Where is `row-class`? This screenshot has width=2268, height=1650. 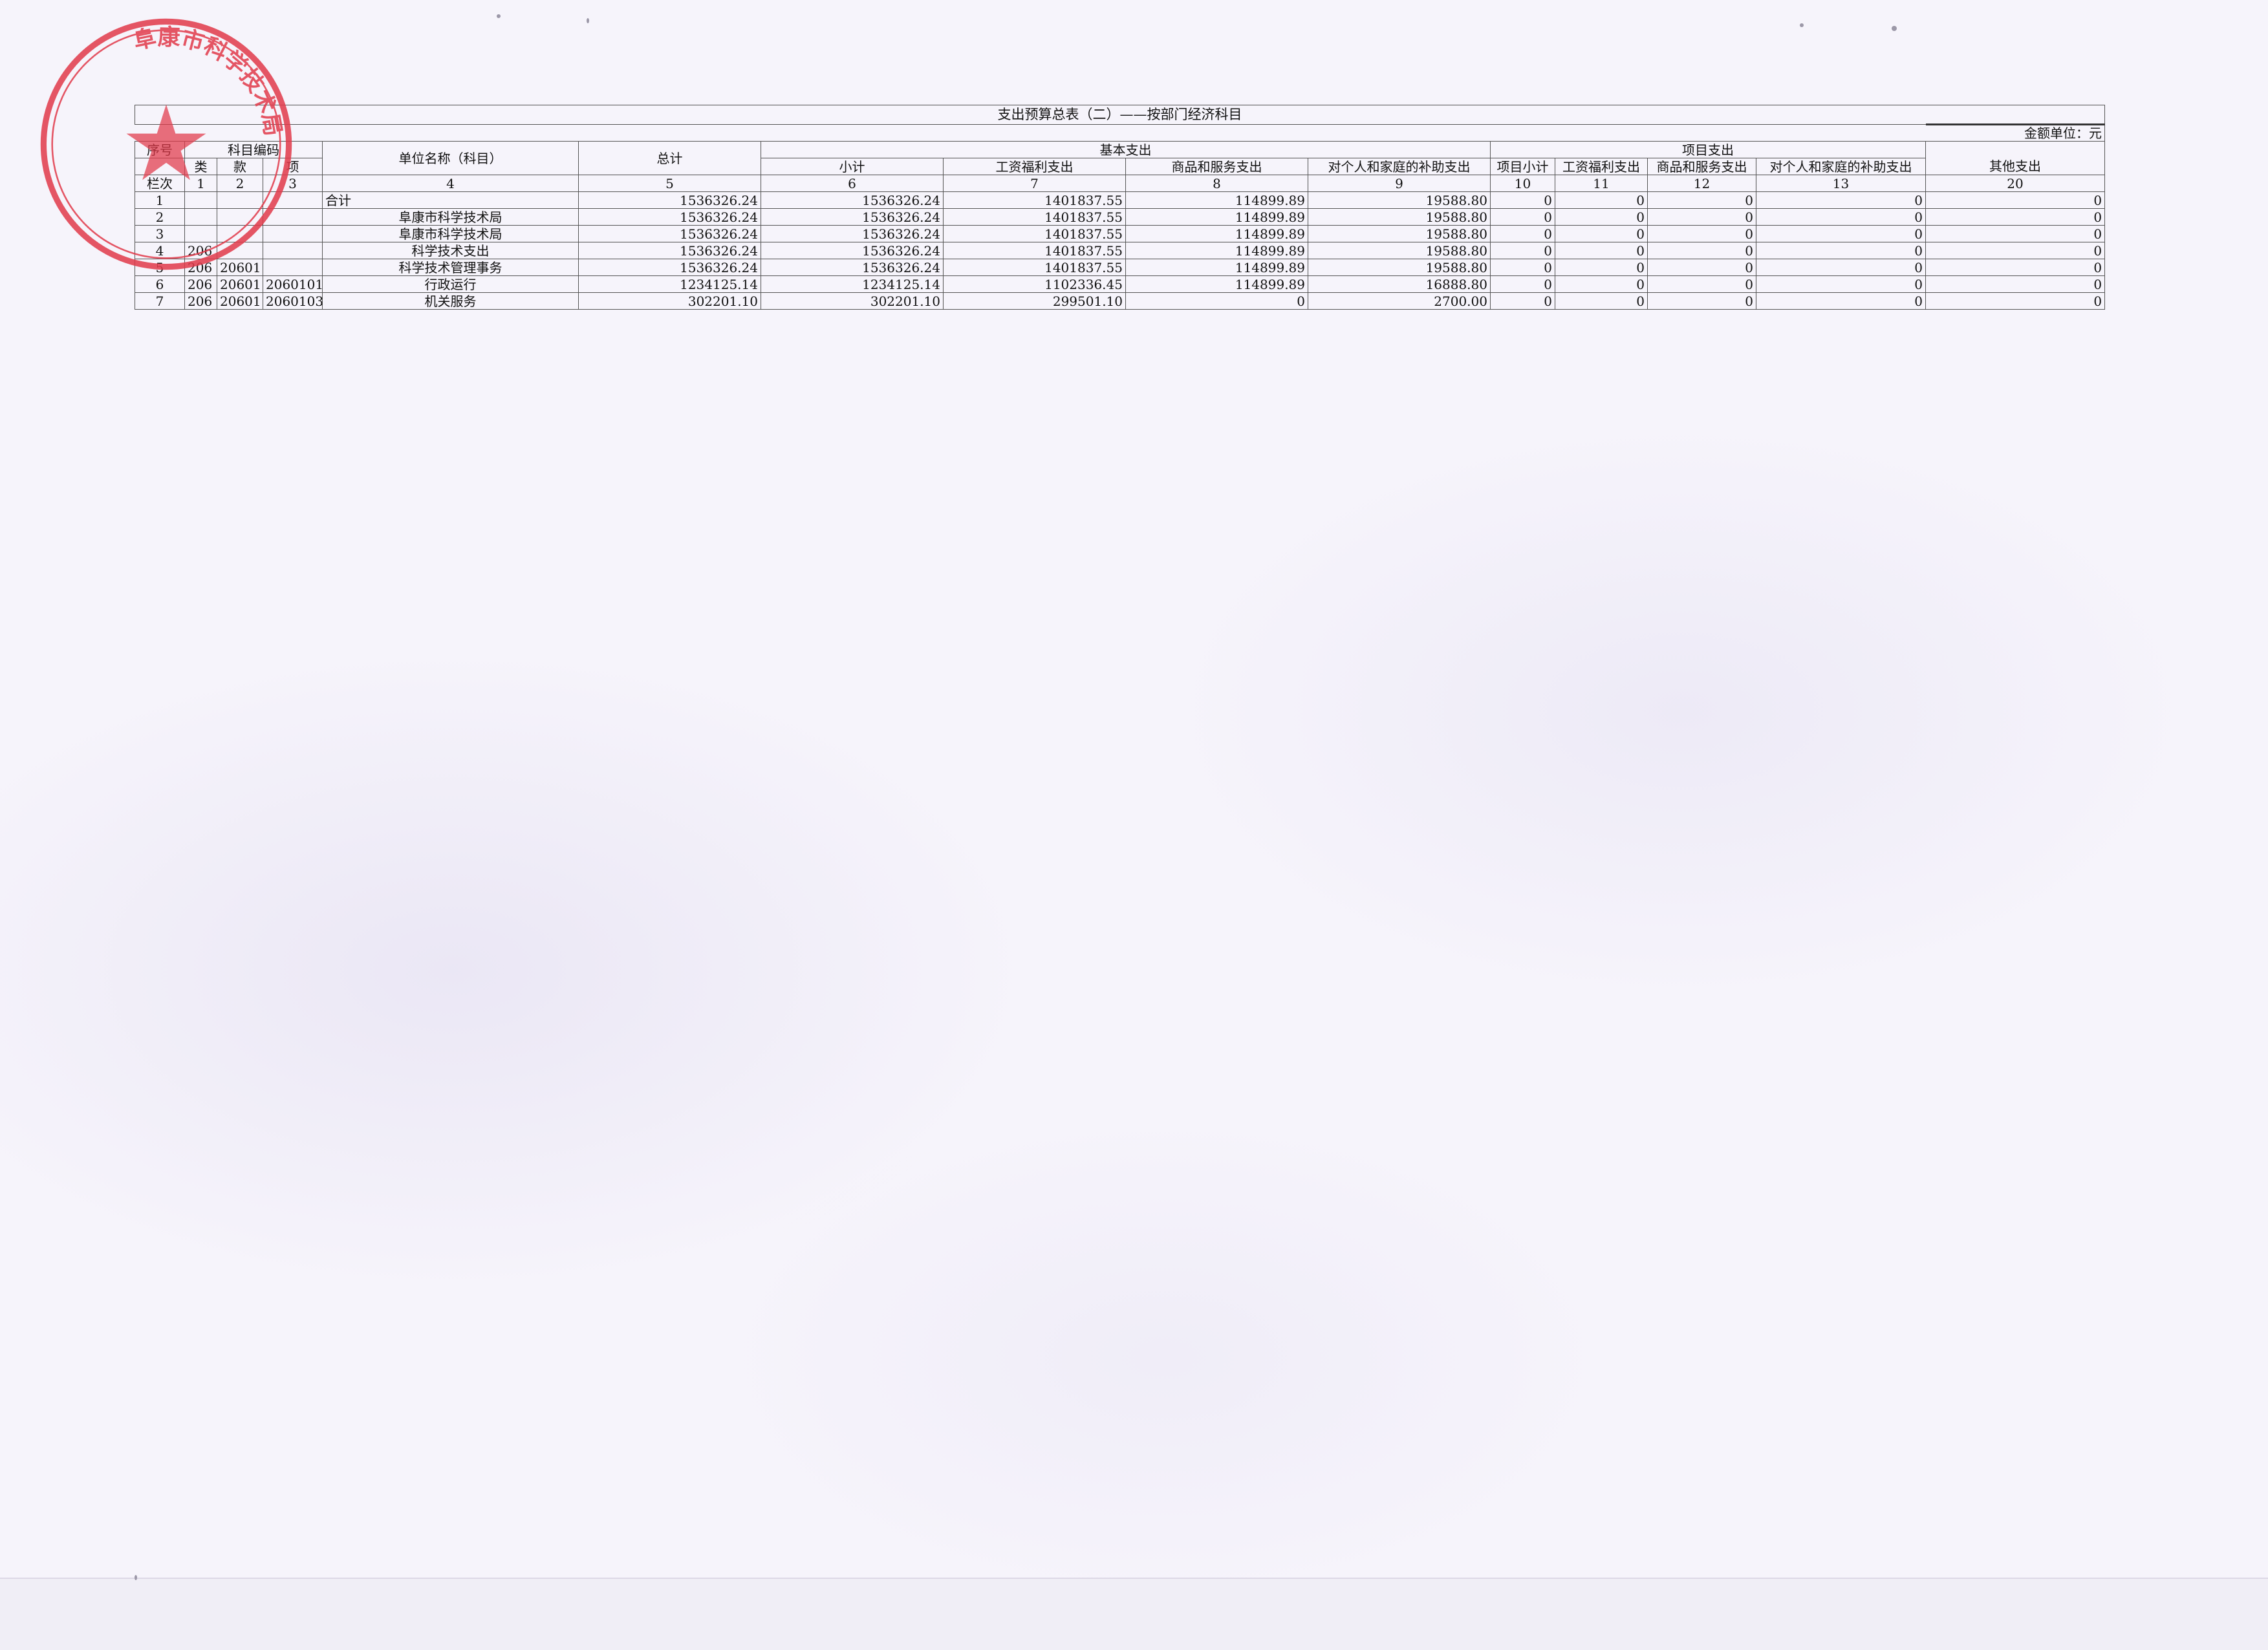
row-class is located at coordinates (200, 233).